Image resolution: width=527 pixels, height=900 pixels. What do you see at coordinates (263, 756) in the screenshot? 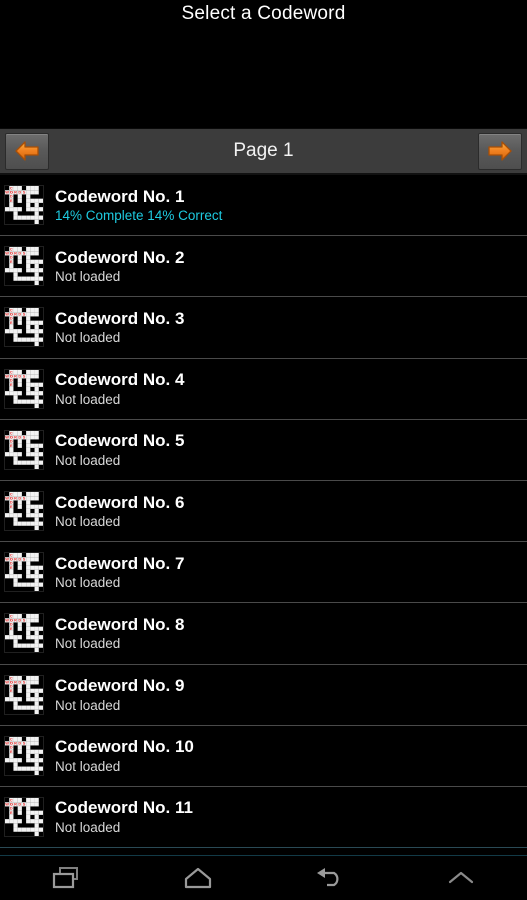
I see `list-item: C O D E W O R D S Codeword No. 10 Not loaded` at bounding box center [263, 756].